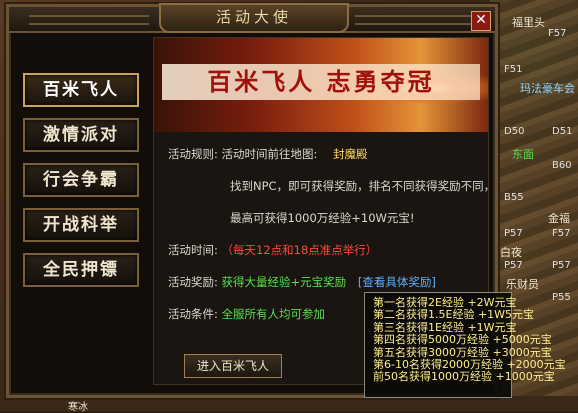  Describe the element at coordinates (81, 270) in the screenshot. I see `nav-item-escort: 全民押镖` at that location.